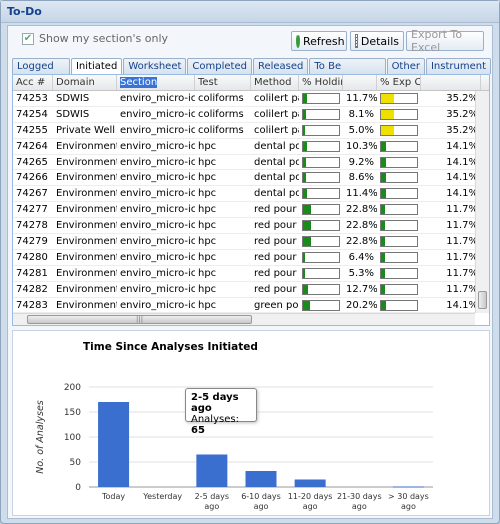 The width and height of the screenshot is (500, 524). I want to click on column-header: Test, so click(223, 82).